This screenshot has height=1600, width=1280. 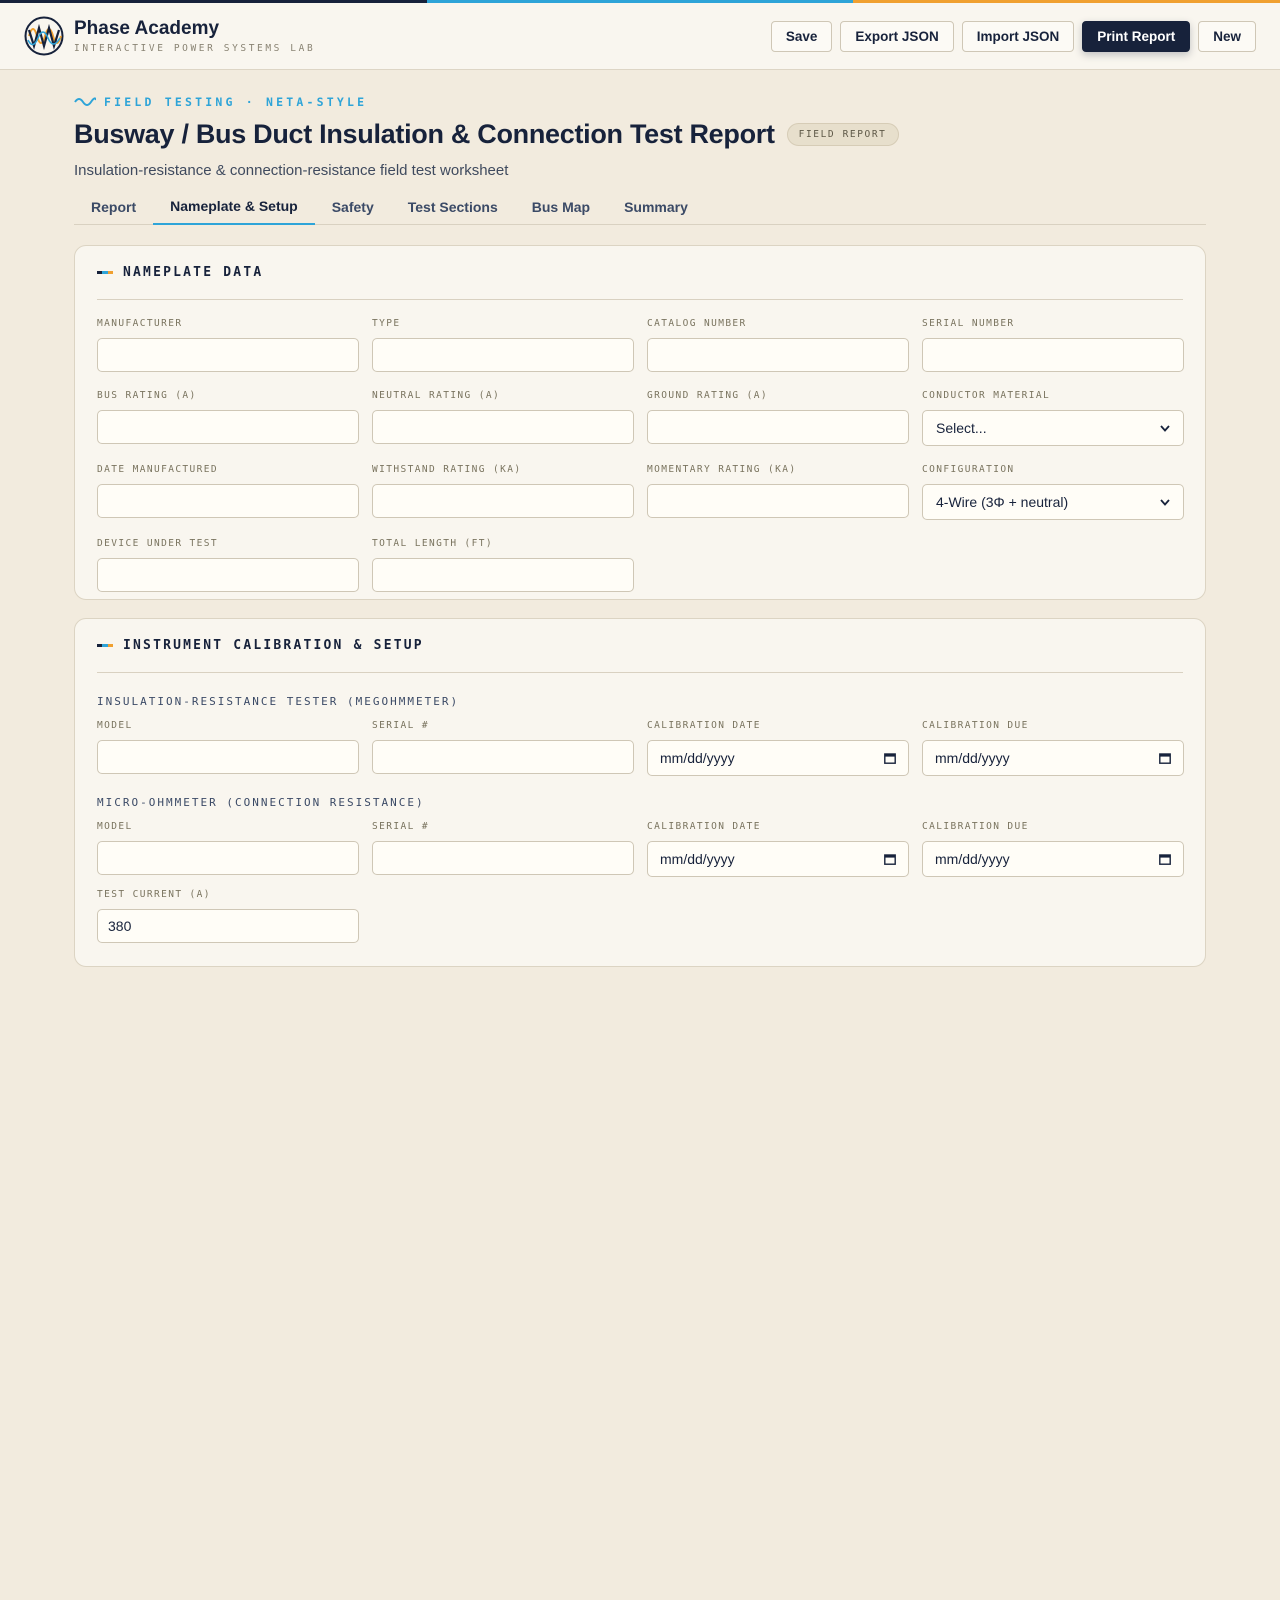 I want to click on field-label: GROUND RATING (A), so click(x=708, y=395).